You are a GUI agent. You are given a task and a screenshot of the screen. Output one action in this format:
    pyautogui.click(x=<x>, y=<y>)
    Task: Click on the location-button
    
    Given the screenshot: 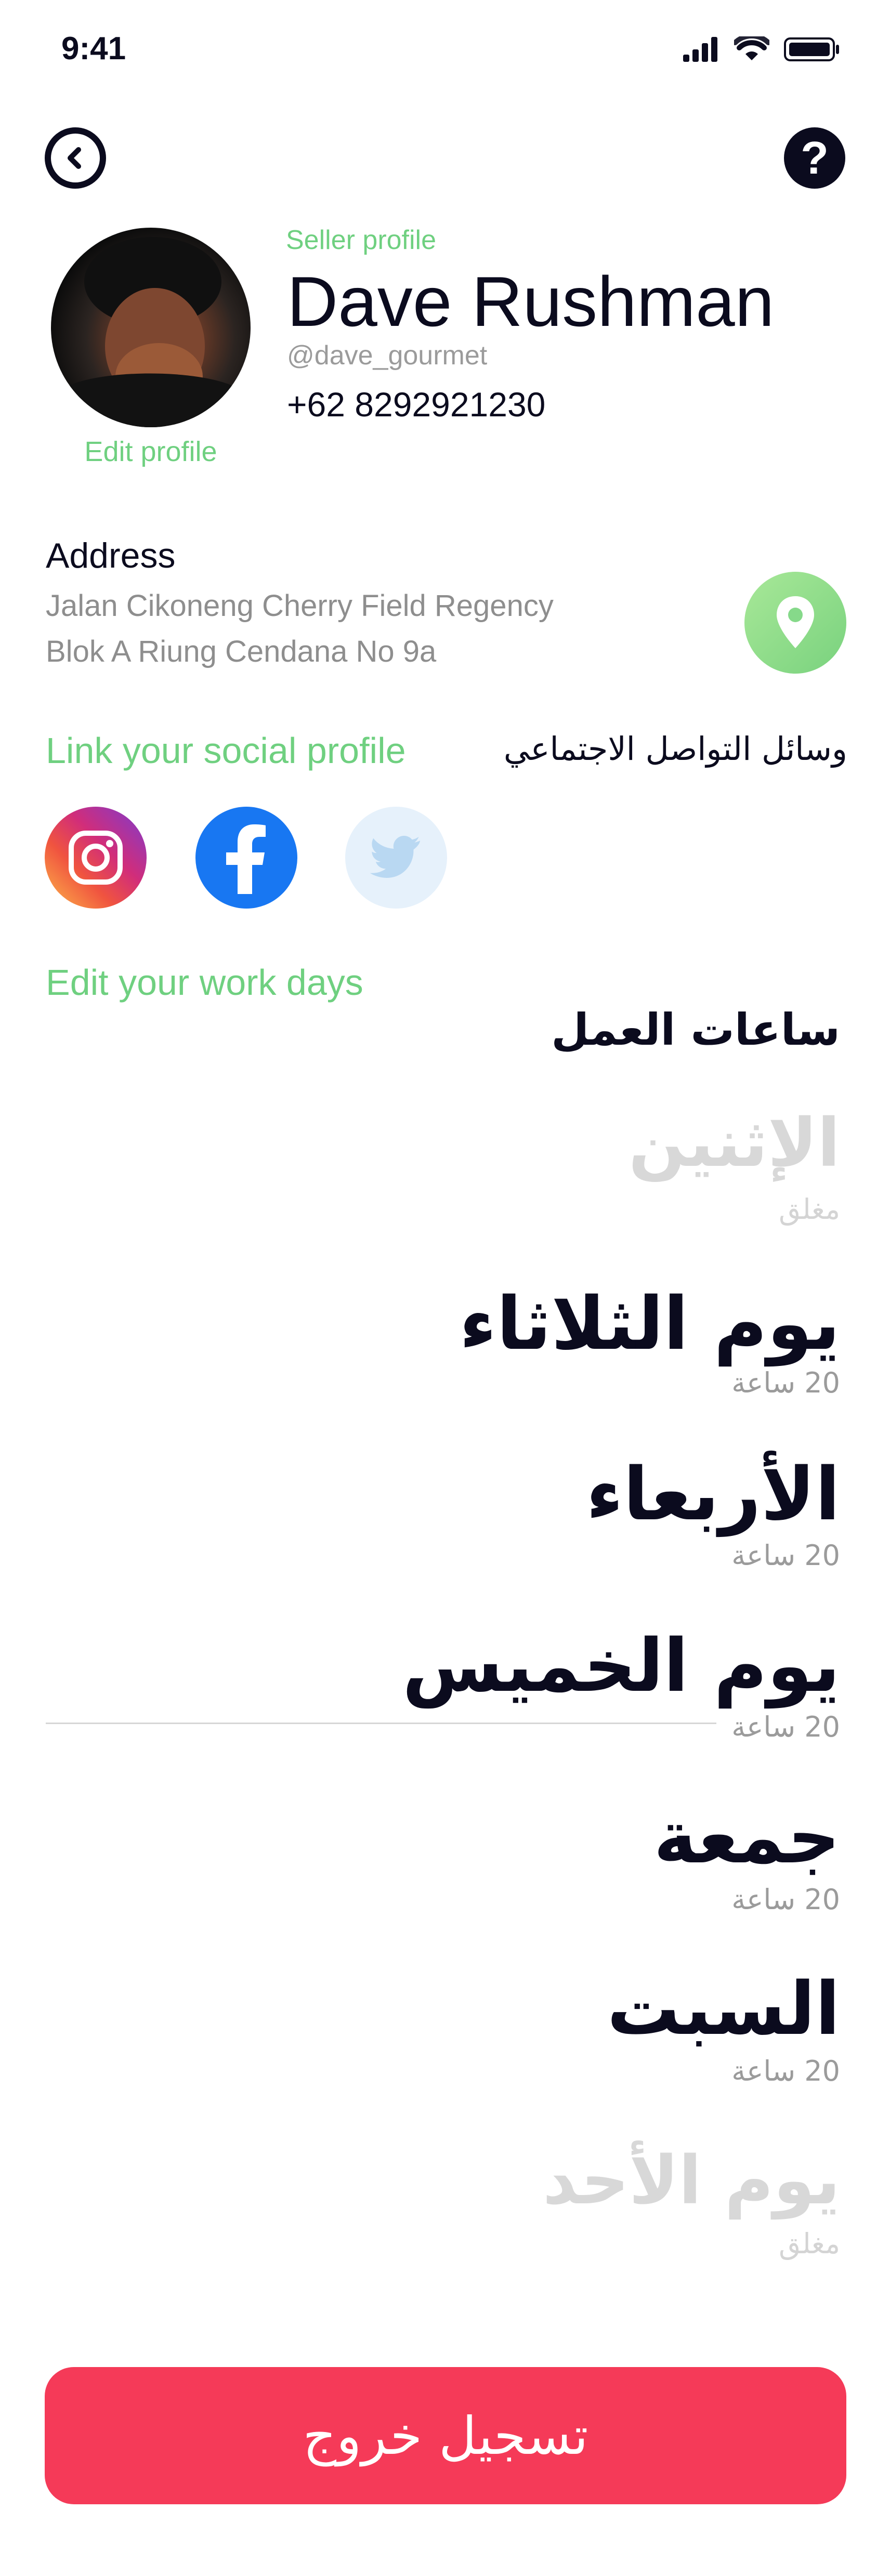 What is the action you would take?
    pyautogui.click(x=795, y=623)
    